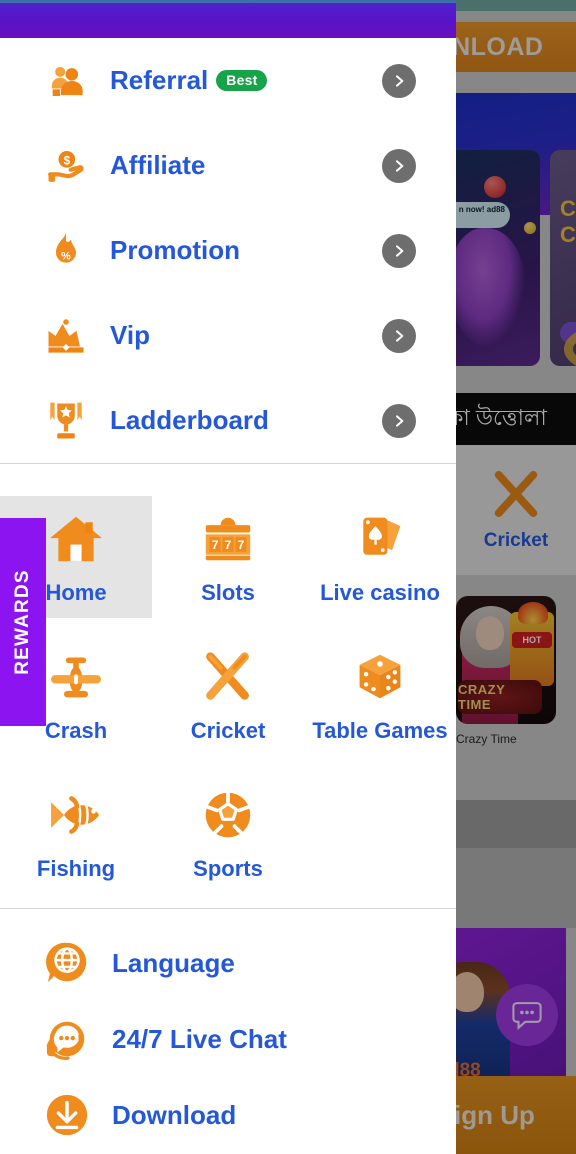 This screenshot has height=1154, width=576. I want to click on chevron-right-icon-affiliate, so click(399, 165).